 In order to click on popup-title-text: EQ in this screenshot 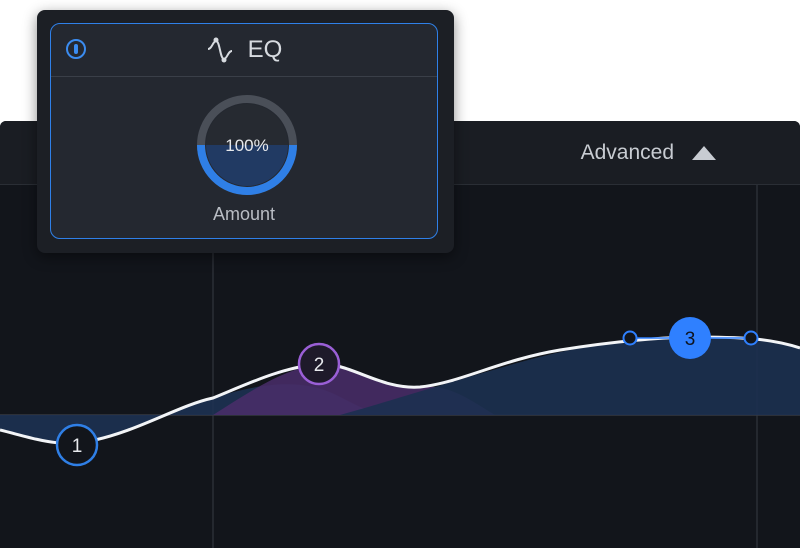, I will do `click(265, 49)`.